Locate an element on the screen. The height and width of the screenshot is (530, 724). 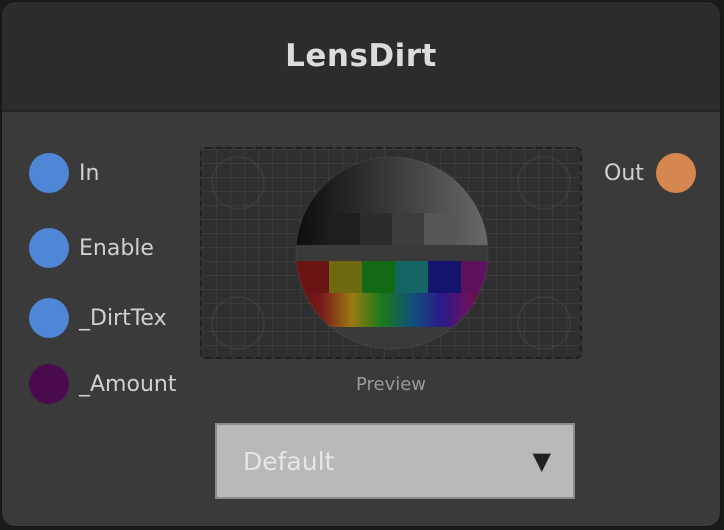
mode-dropdown: Default ▼ is located at coordinates (395, 461).